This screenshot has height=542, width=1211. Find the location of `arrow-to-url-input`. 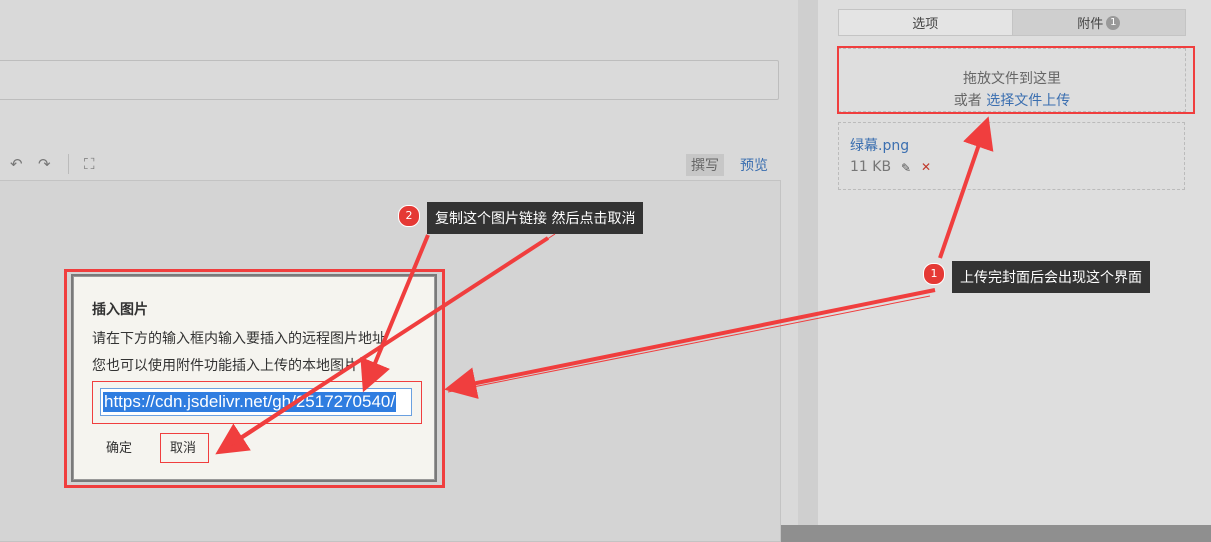

arrow-to-url-input is located at coordinates (690, 343).